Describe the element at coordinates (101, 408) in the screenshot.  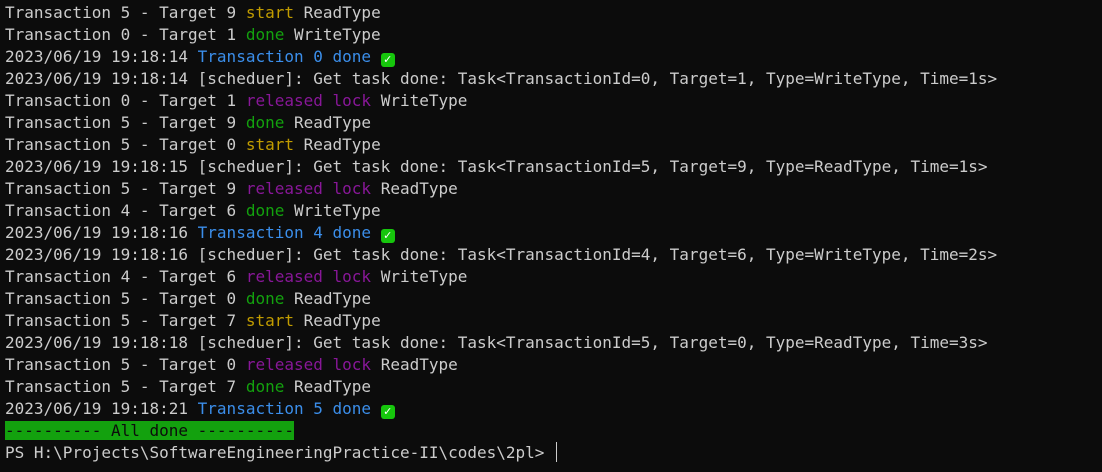
I see `timestamp: 2023/06/19 19:18:21` at that location.